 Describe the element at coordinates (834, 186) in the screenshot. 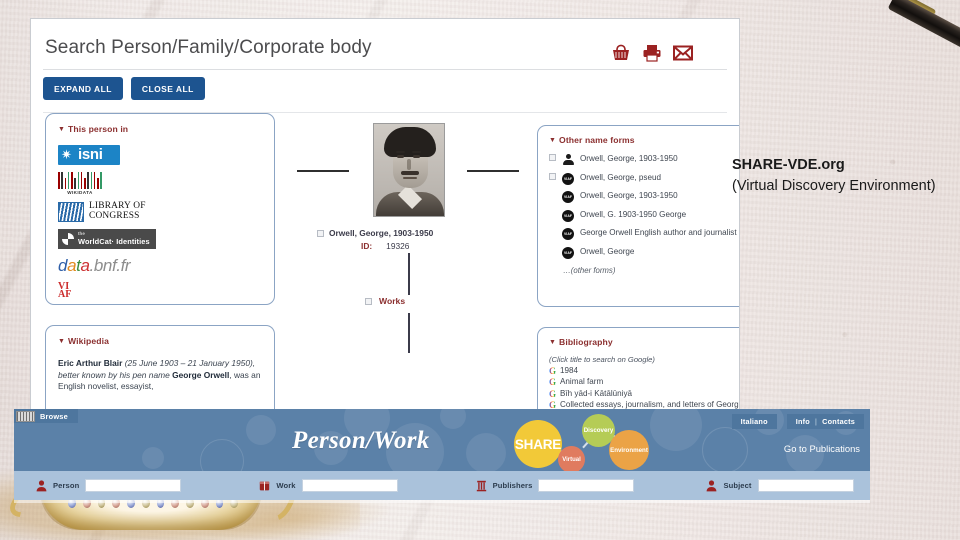

I see `caption-subtitle: (Virtual Discovery Environment)` at that location.